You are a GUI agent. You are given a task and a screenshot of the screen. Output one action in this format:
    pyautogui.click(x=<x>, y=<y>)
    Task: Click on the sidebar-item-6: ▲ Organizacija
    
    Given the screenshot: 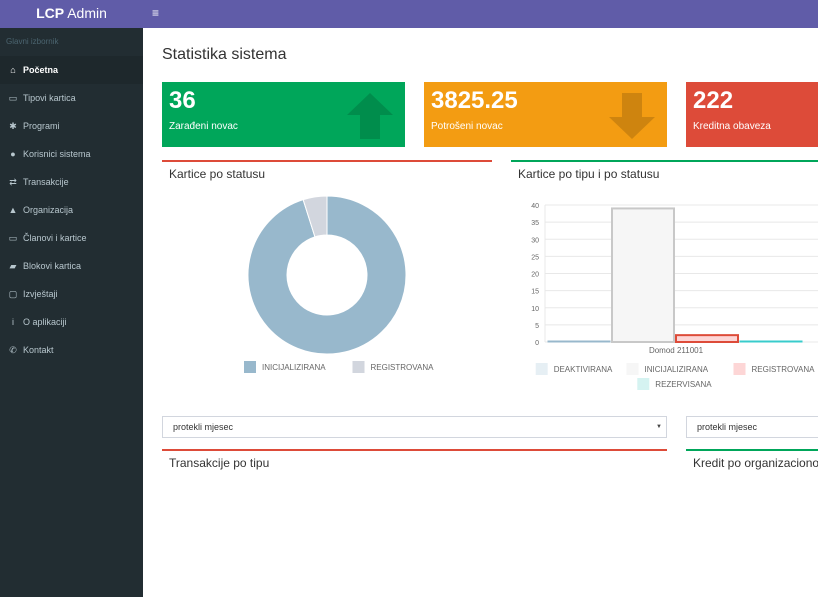 What is the action you would take?
    pyautogui.click(x=71, y=210)
    